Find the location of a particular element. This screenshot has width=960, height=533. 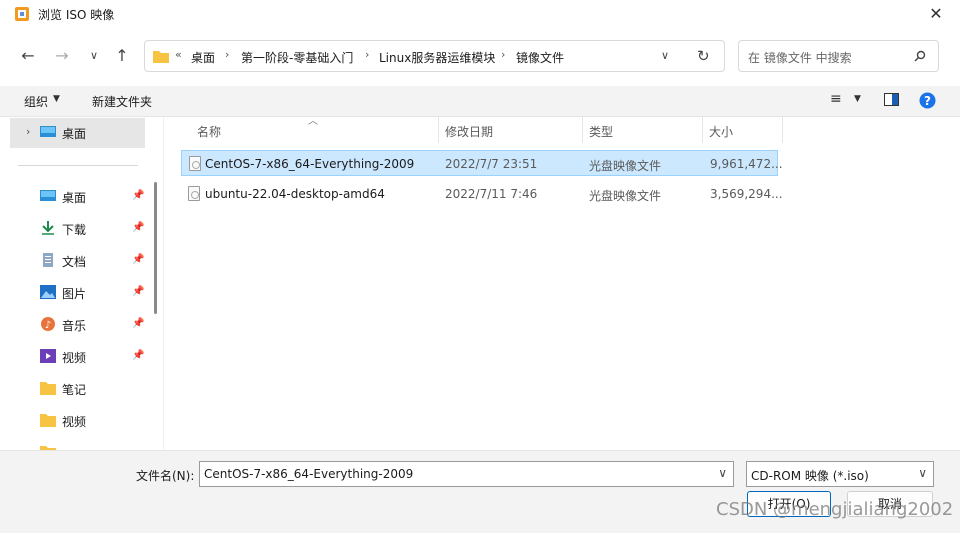

nav-scrollbar is located at coordinates (155, 248).